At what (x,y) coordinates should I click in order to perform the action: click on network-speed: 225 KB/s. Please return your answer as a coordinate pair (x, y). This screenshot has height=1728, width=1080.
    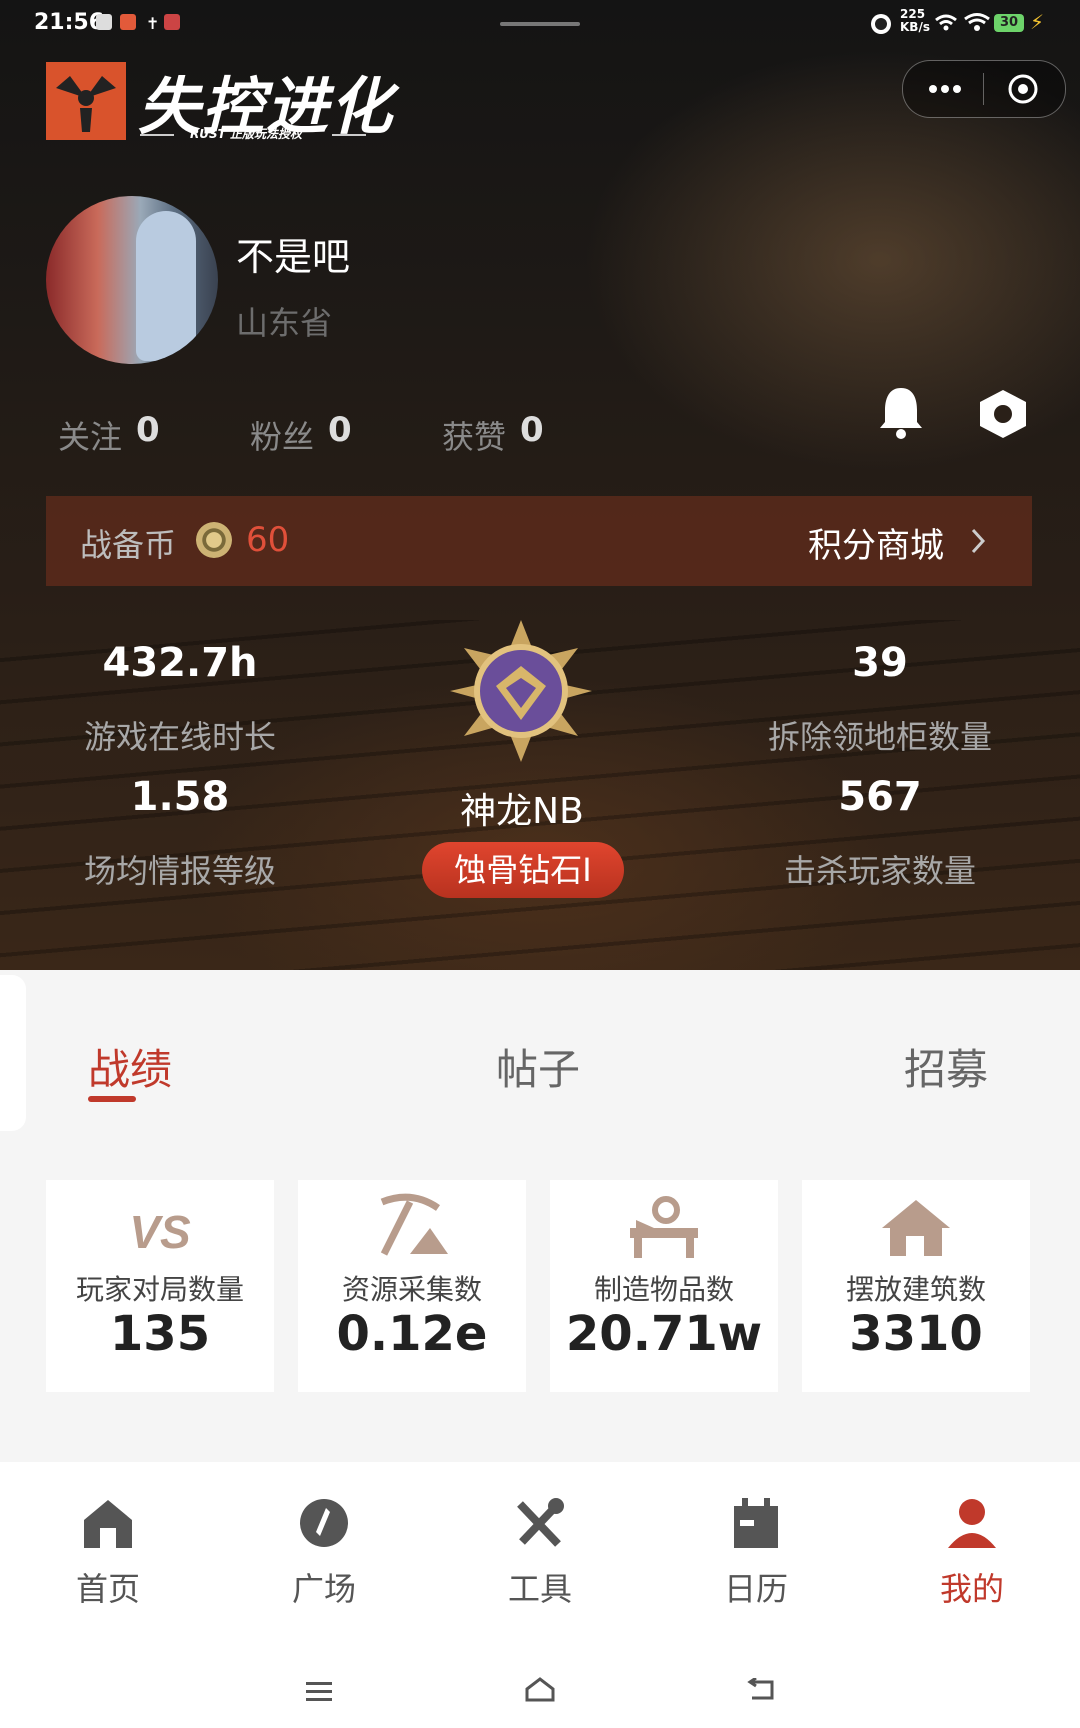
    Looking at the image, I should click on (915, 21).